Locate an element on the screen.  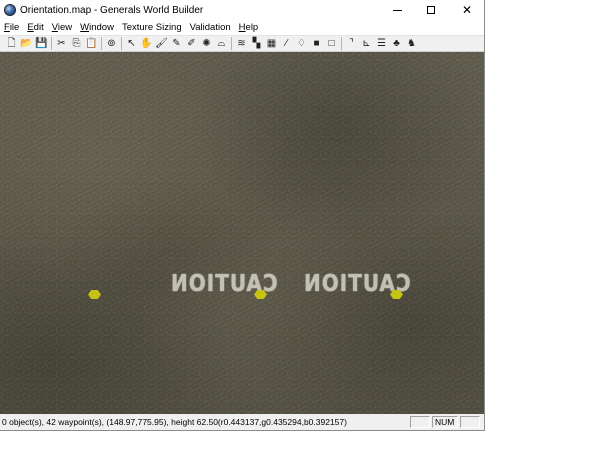
menu-window: Window is located at coordinates (97, 27).